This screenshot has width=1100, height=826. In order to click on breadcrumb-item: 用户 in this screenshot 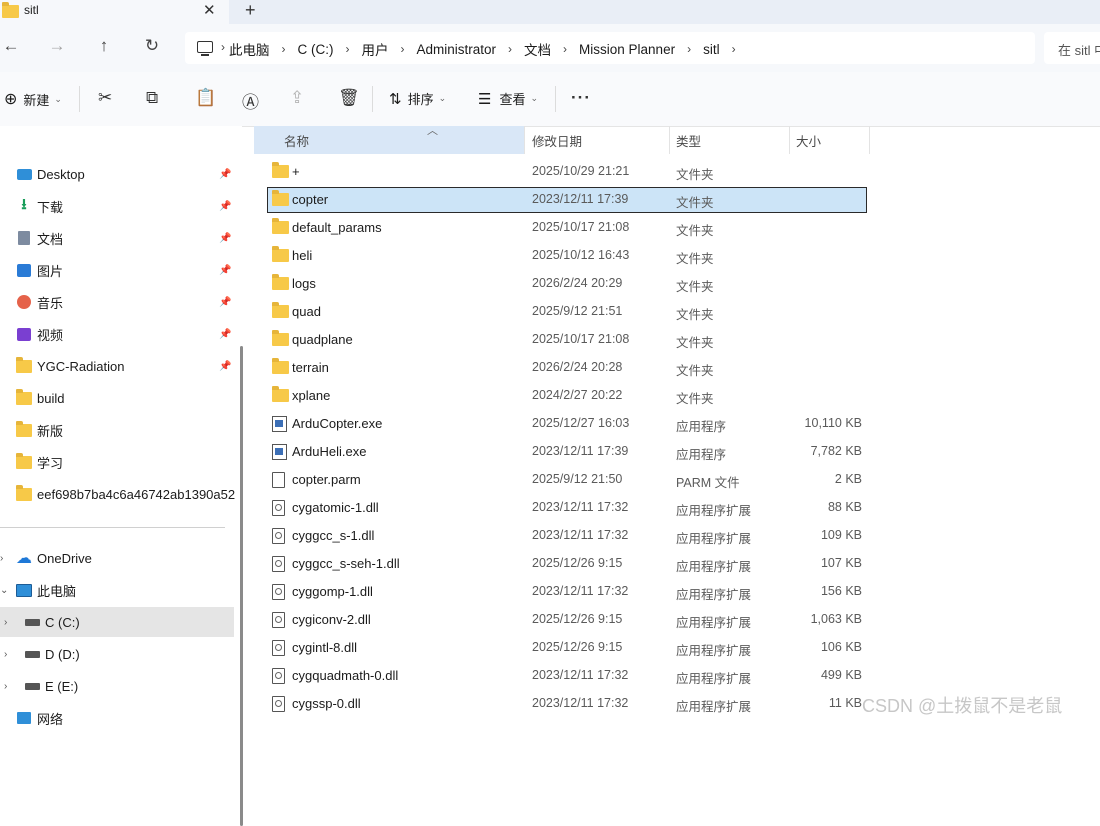, I will do `click(375, 49)`.